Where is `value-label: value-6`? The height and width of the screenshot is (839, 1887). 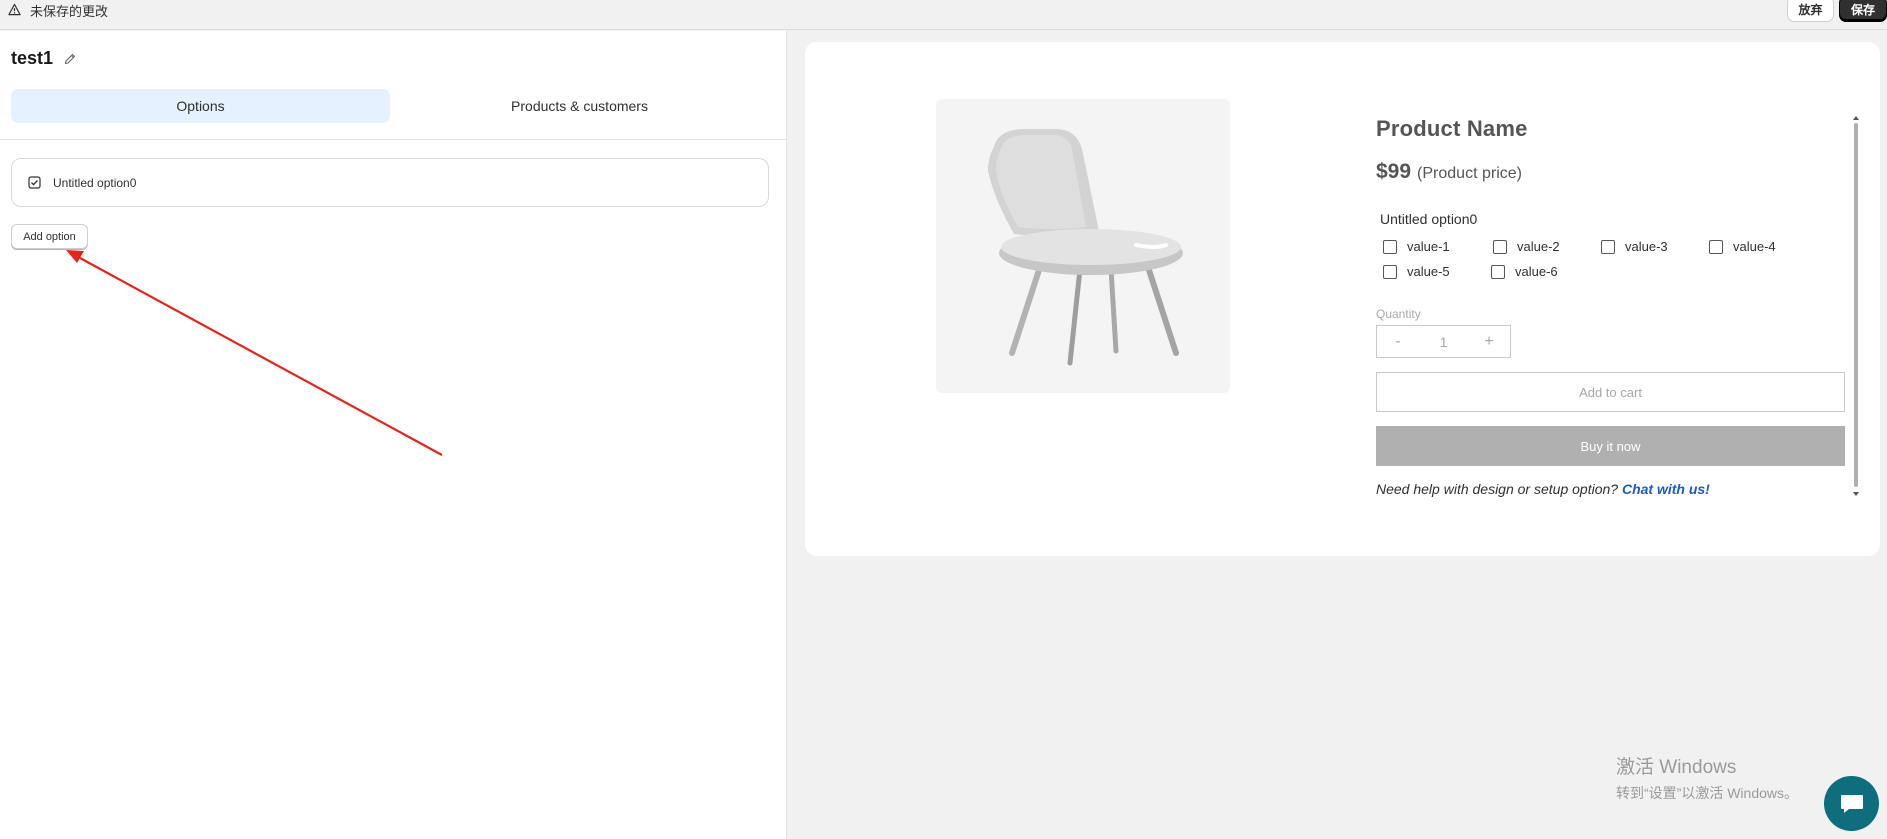
value-label: value-6 is located at coordinates (1536, 271).